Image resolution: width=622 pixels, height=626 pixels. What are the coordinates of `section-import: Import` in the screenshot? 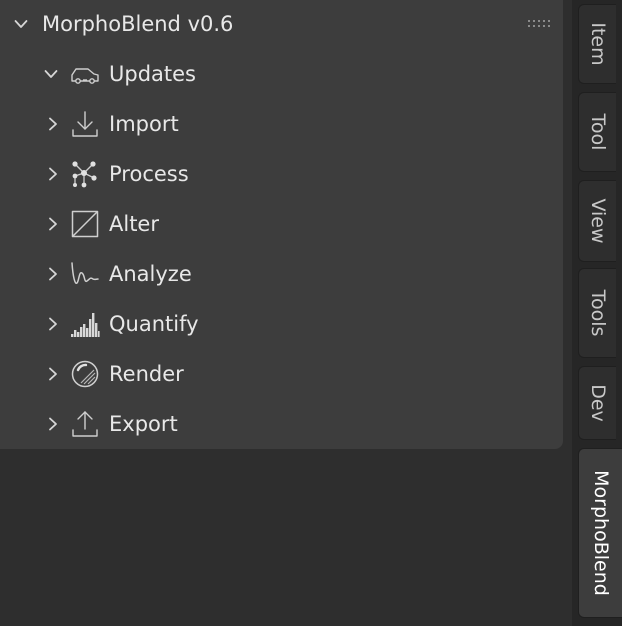 It's located at (281, 124).